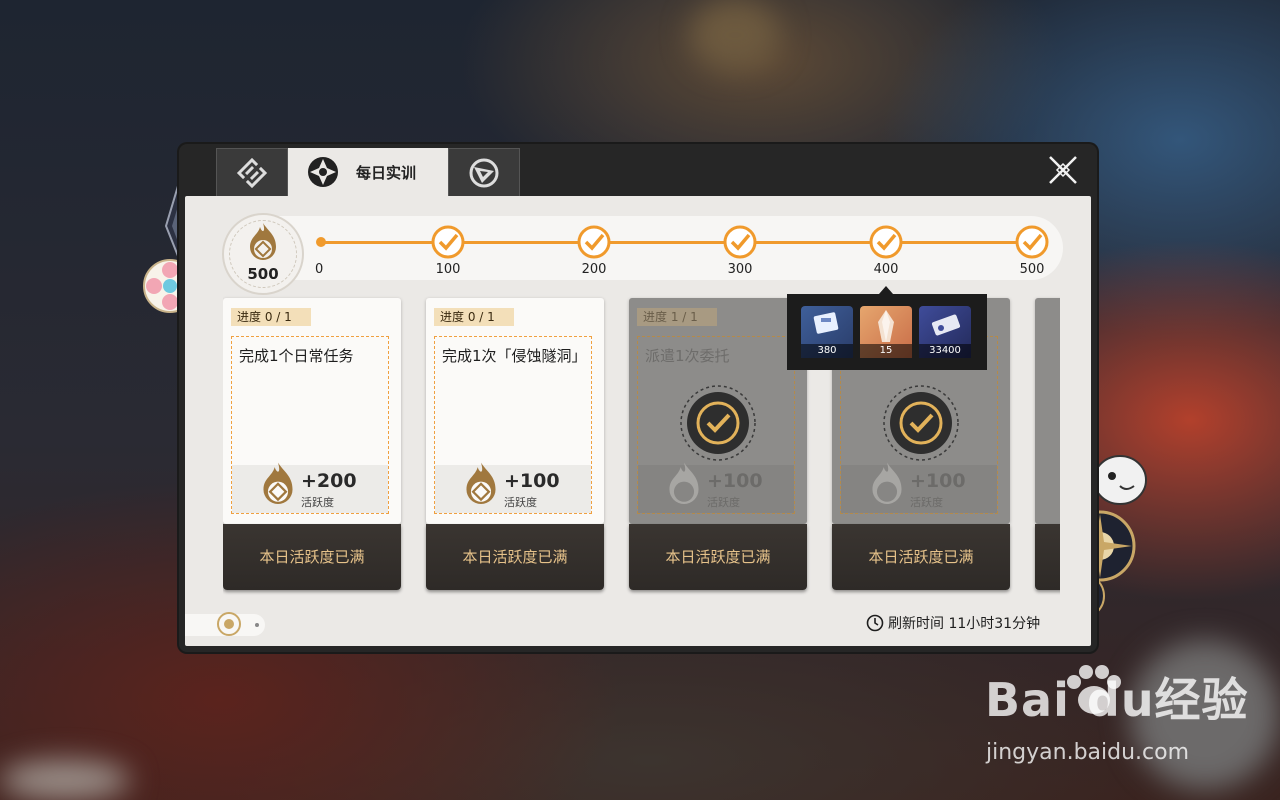 The width and height of the screenshot is (1280, 800). Describe the element at coordinates (677, 317) in the screenshot. I see `task-progress: 进度 1 / 1` at that location.